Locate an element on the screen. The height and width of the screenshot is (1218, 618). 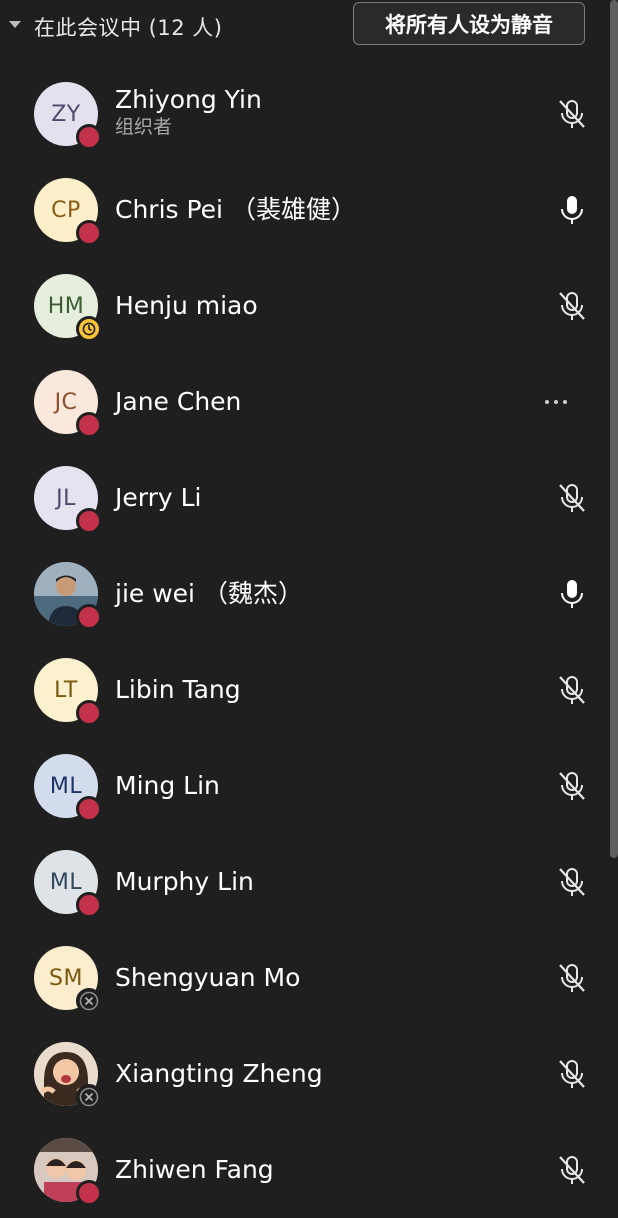
participant-info: Xiangting Zheng is located at coordinates (219, 1074).